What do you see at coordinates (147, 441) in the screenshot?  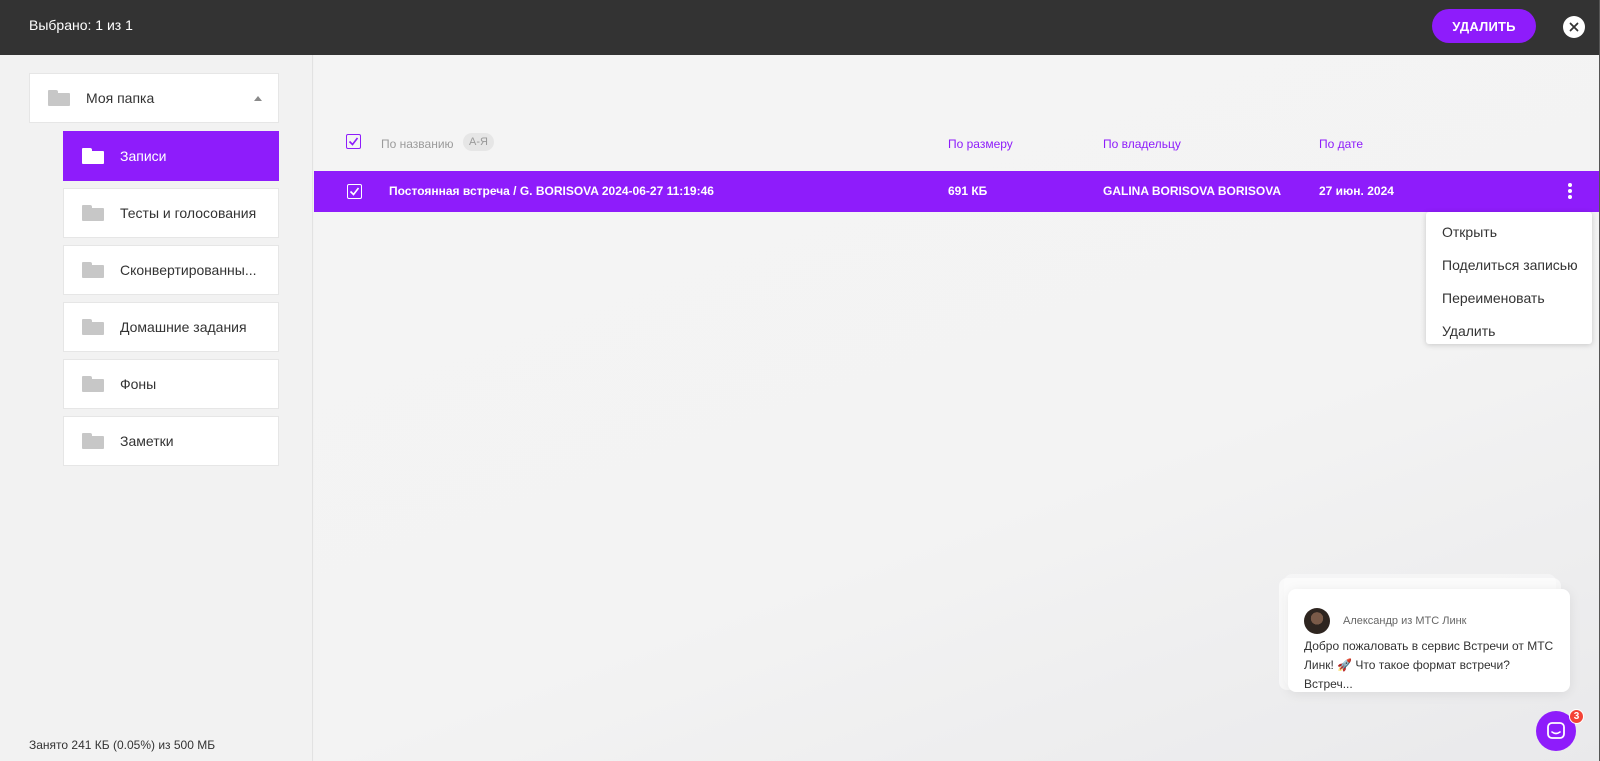 I see `folder-label: Заметки` at bounding box center [147, 441].